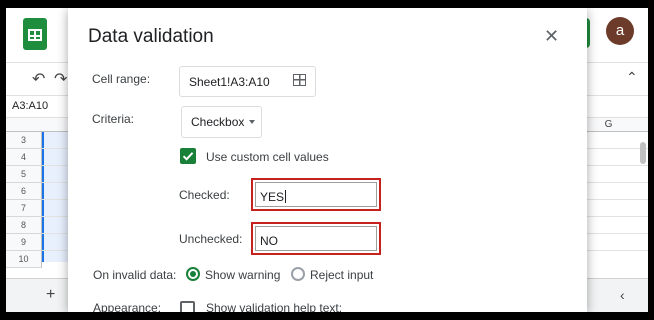 The height and width of the screenshot is (320, 654). Describe the element at coordinates (274, 306) in the screenshot. I see `help-text-label: Show validation help text:` at that location.